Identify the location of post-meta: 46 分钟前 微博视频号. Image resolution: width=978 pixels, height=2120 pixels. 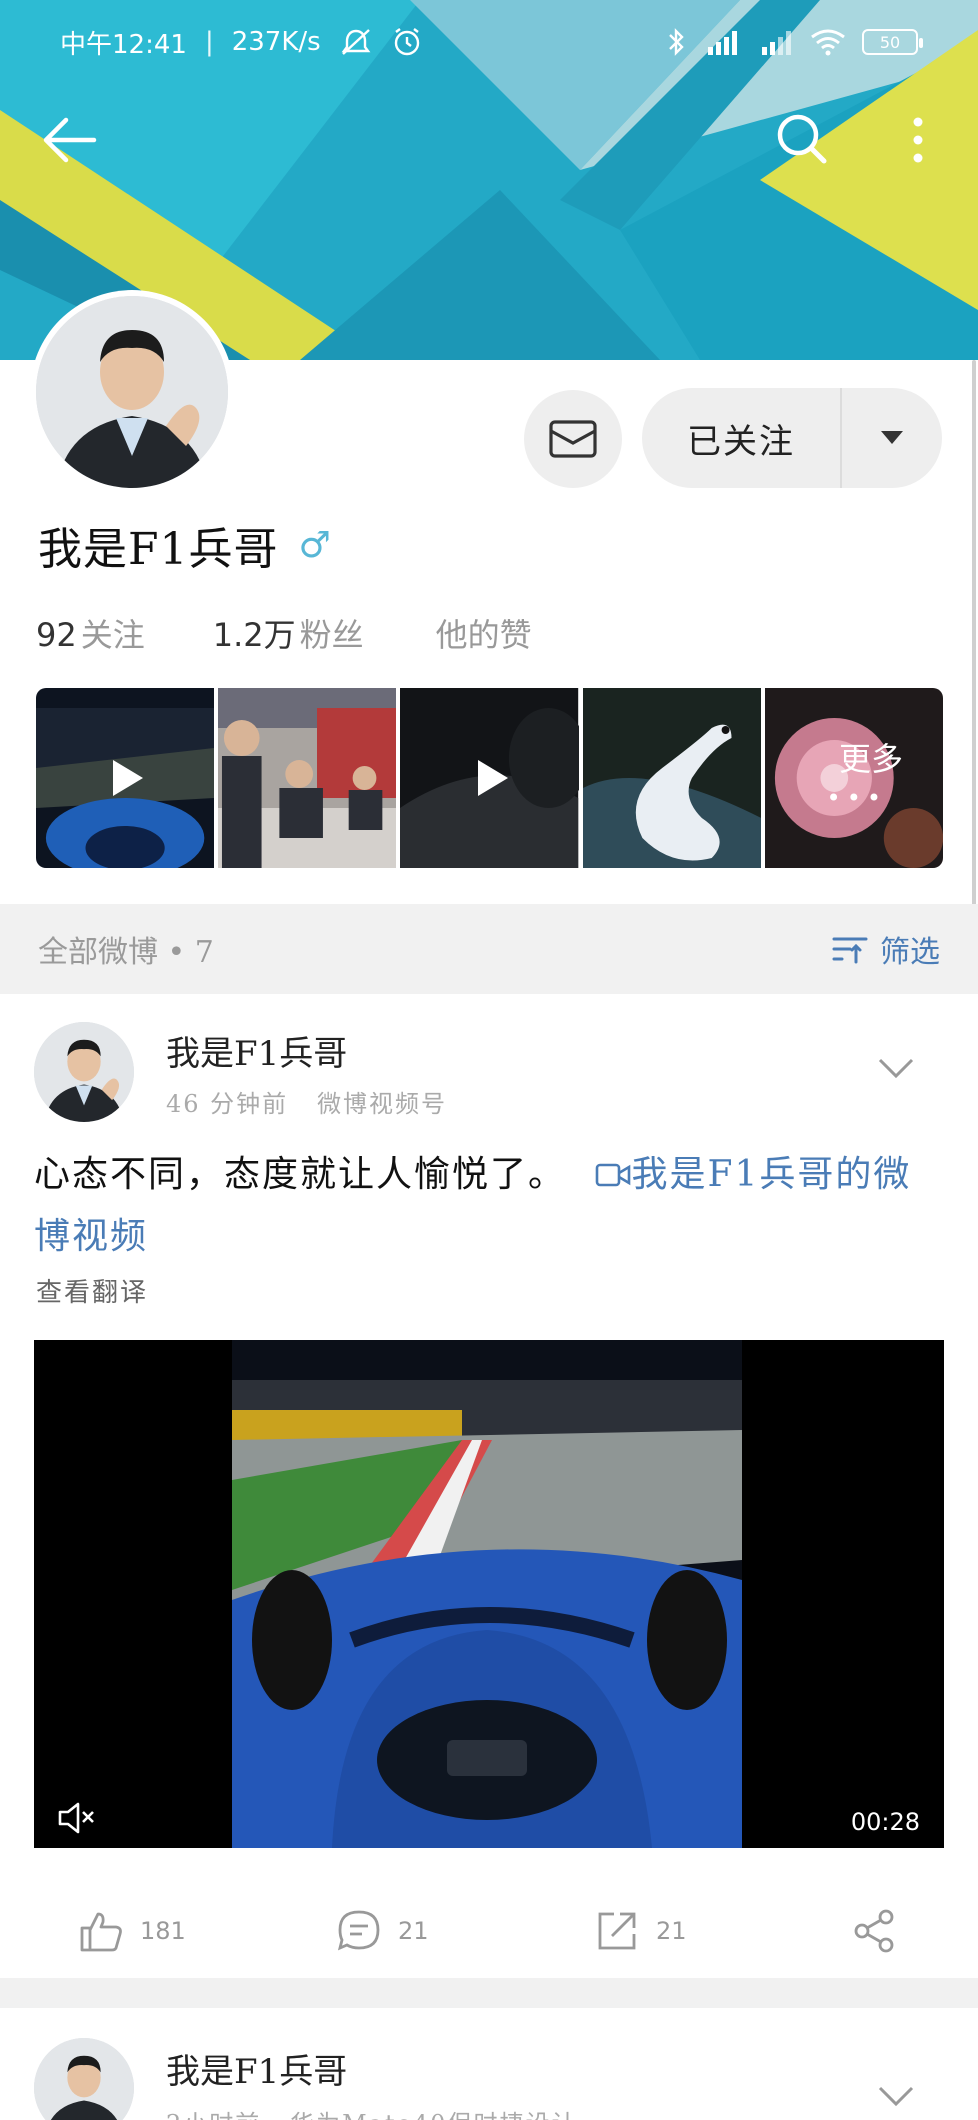
(306, 1101).